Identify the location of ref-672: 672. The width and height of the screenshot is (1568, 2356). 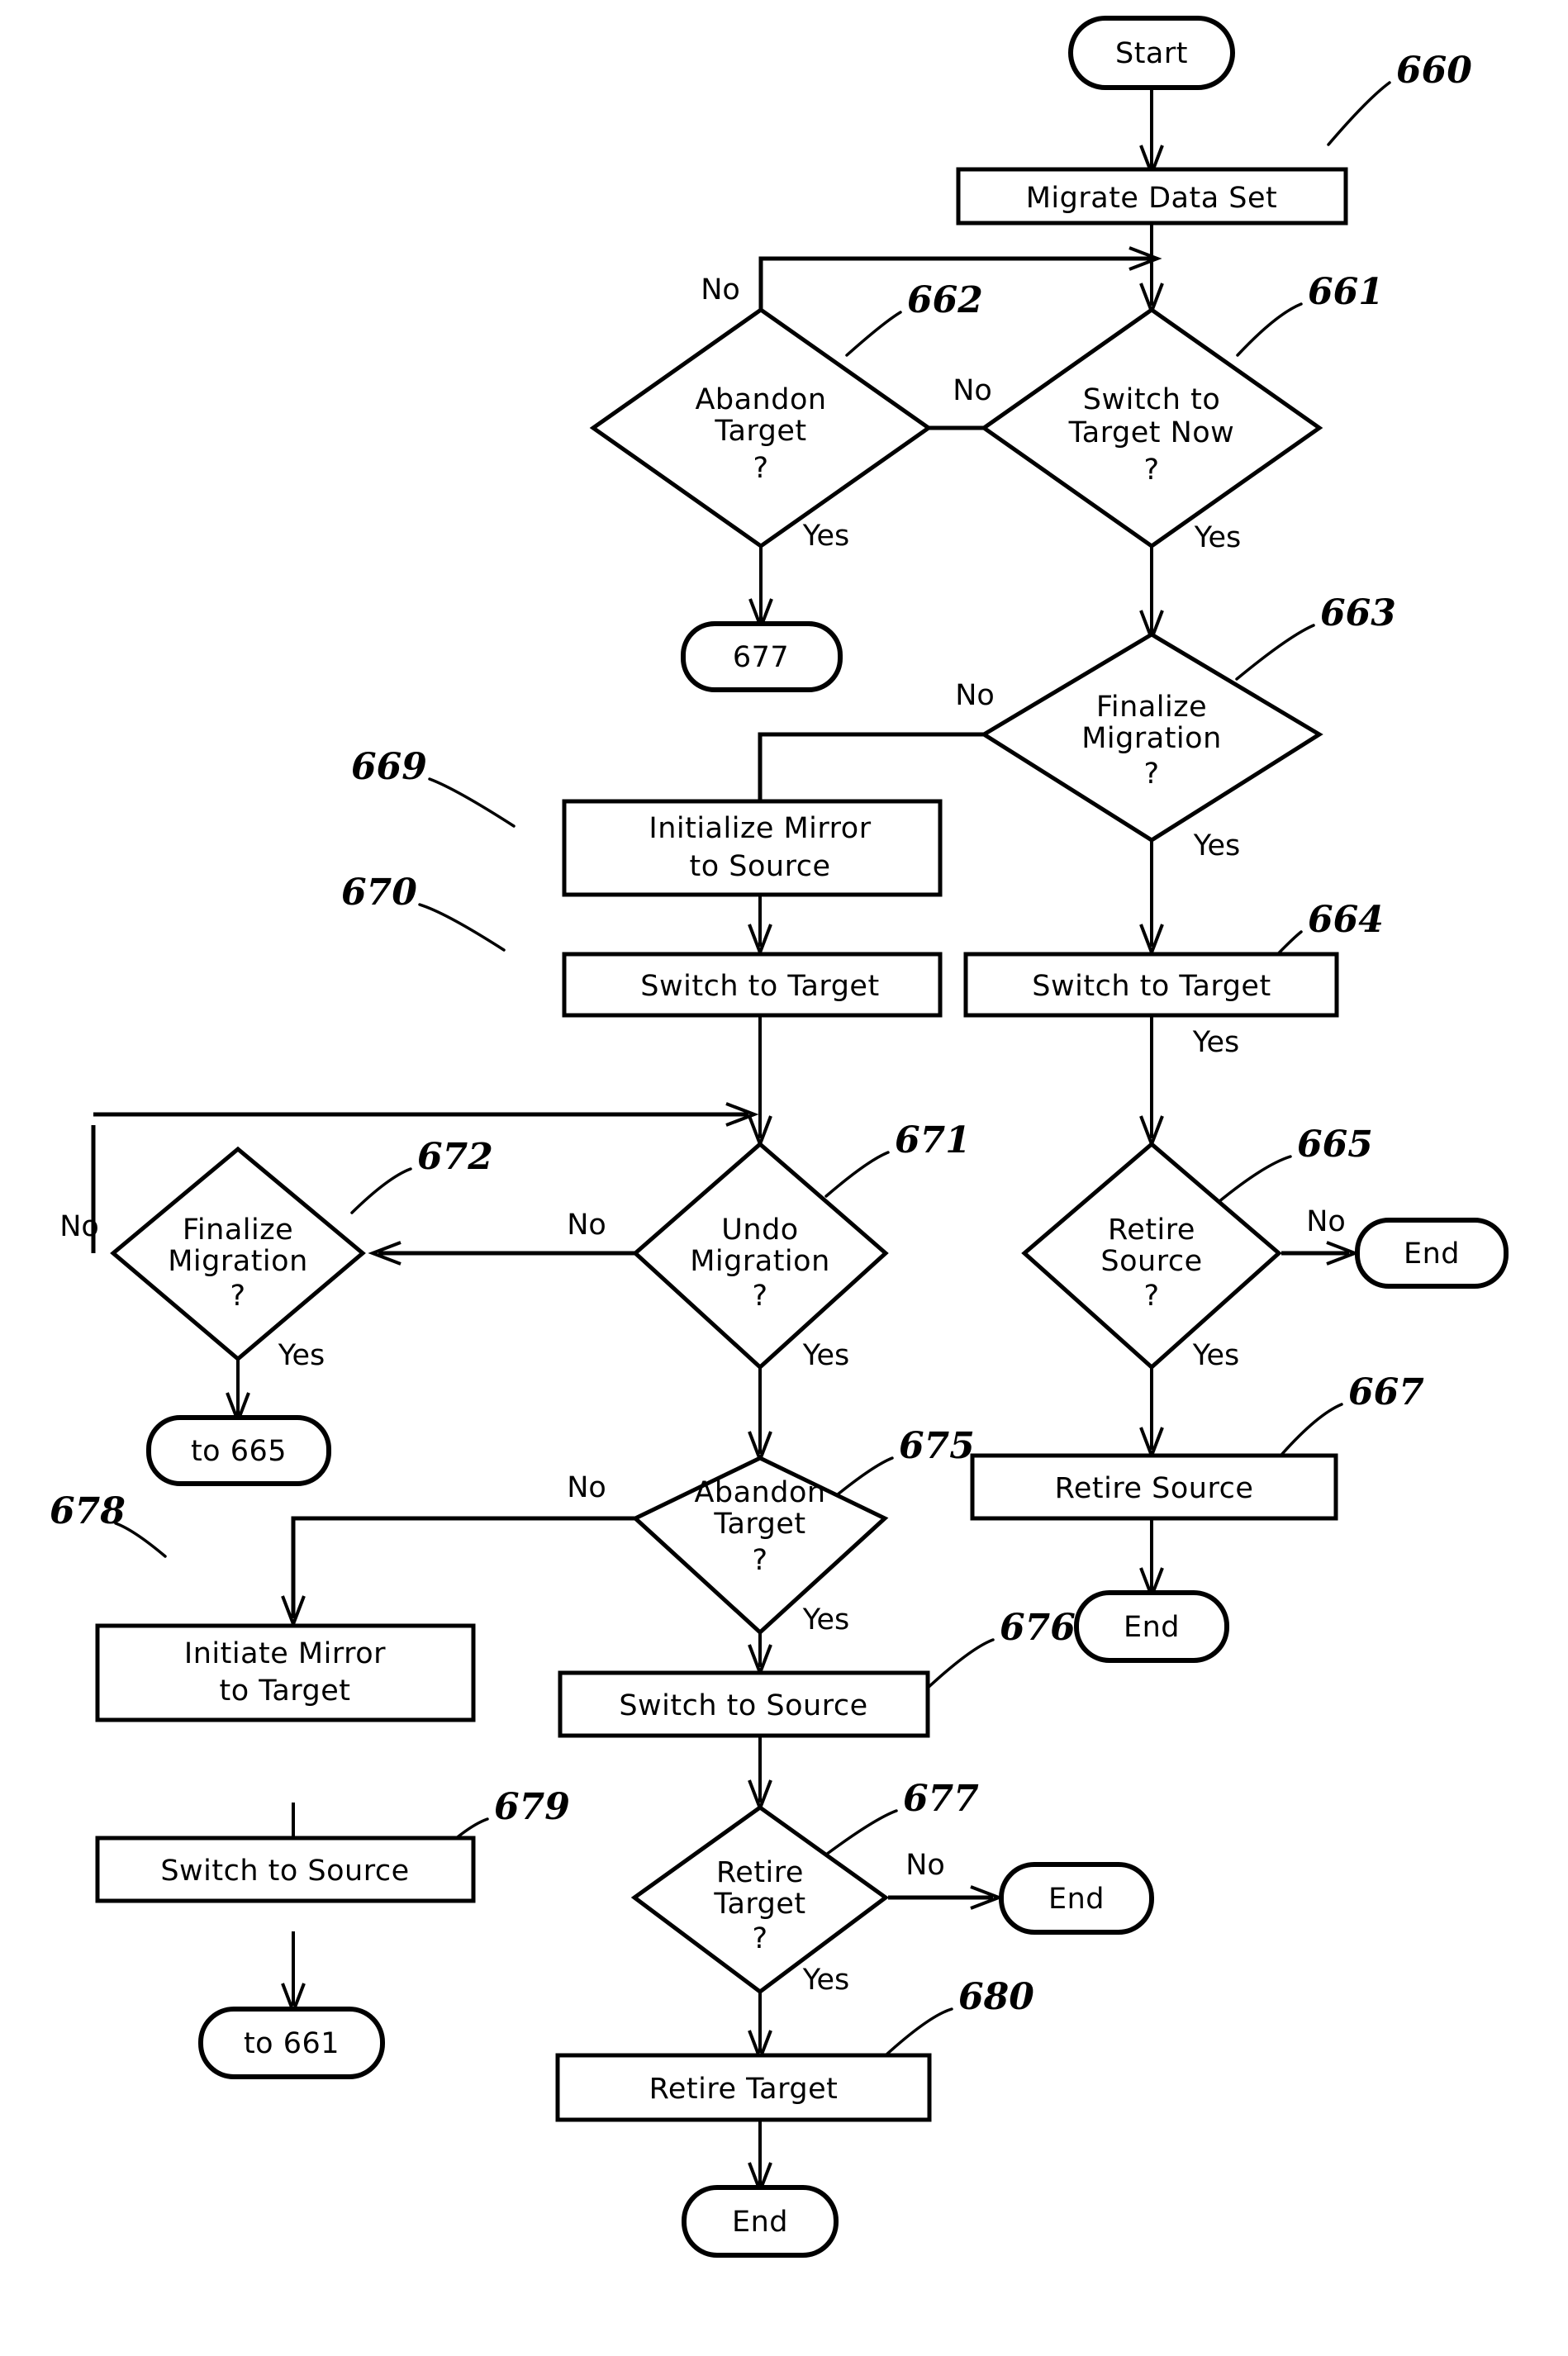
(455, 1157).